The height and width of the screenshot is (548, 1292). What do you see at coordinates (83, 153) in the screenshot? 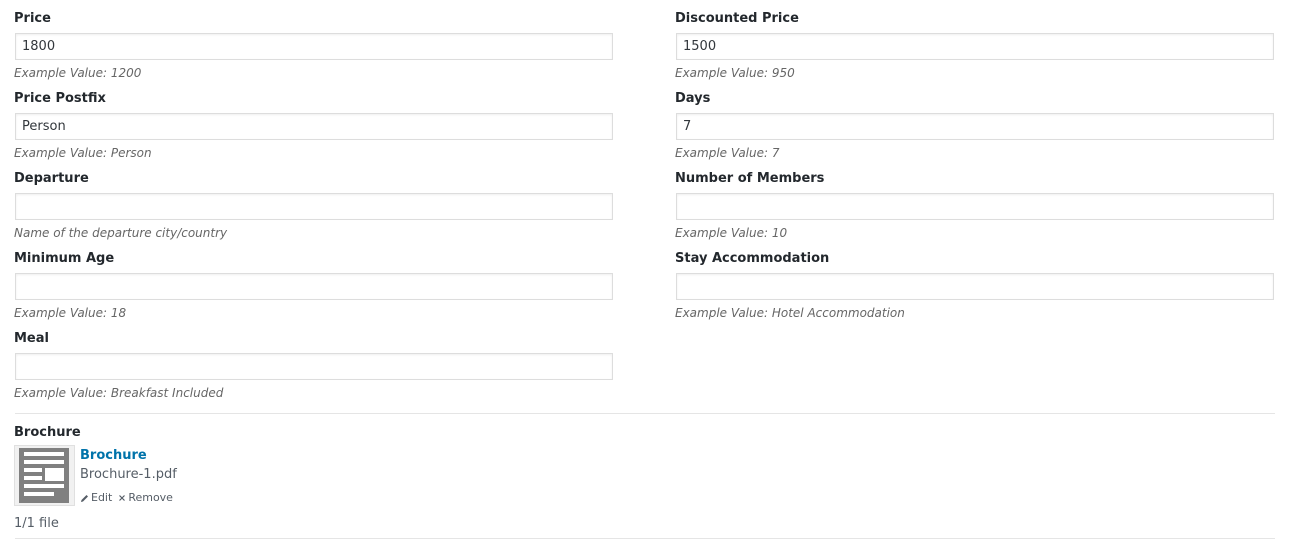
I see `price-postfix-description: Example Value: Person` at bounding box center [83, 153].